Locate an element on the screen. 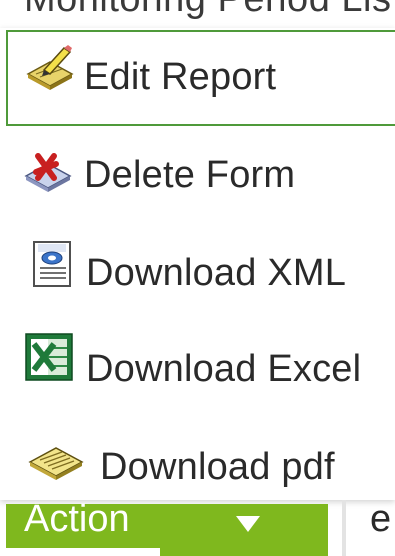 The image size is (395, 556). menu-item-label: Download Excel is located at coordinates (224, 369).